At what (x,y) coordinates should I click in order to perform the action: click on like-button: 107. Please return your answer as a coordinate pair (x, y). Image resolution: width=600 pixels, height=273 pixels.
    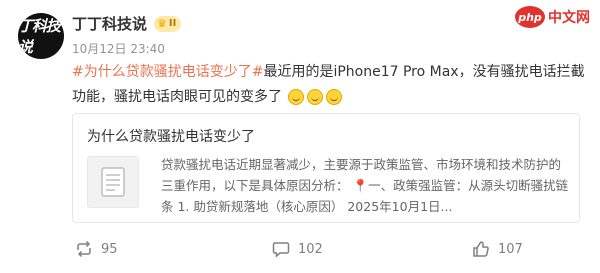
    Looking at the image, I should click on (497, 249).